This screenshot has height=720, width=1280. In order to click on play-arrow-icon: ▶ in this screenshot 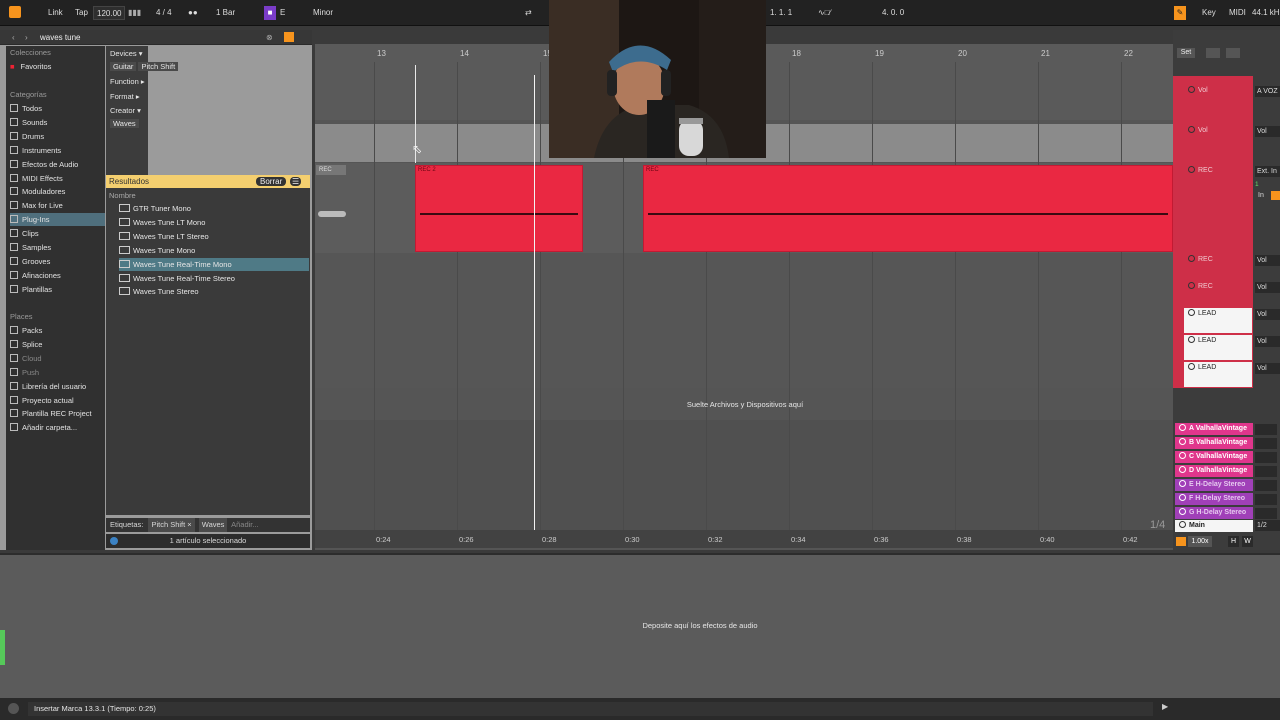, I will do `click(1165, 706)`.